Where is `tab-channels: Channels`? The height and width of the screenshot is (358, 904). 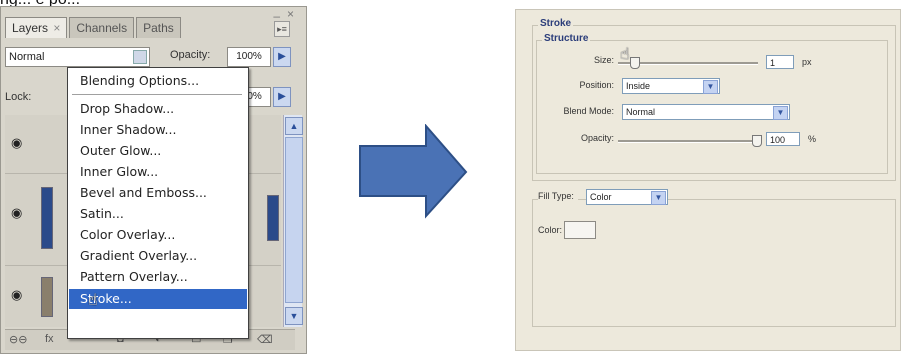 tab-channels: Channels is located at coordinates (102, 27).